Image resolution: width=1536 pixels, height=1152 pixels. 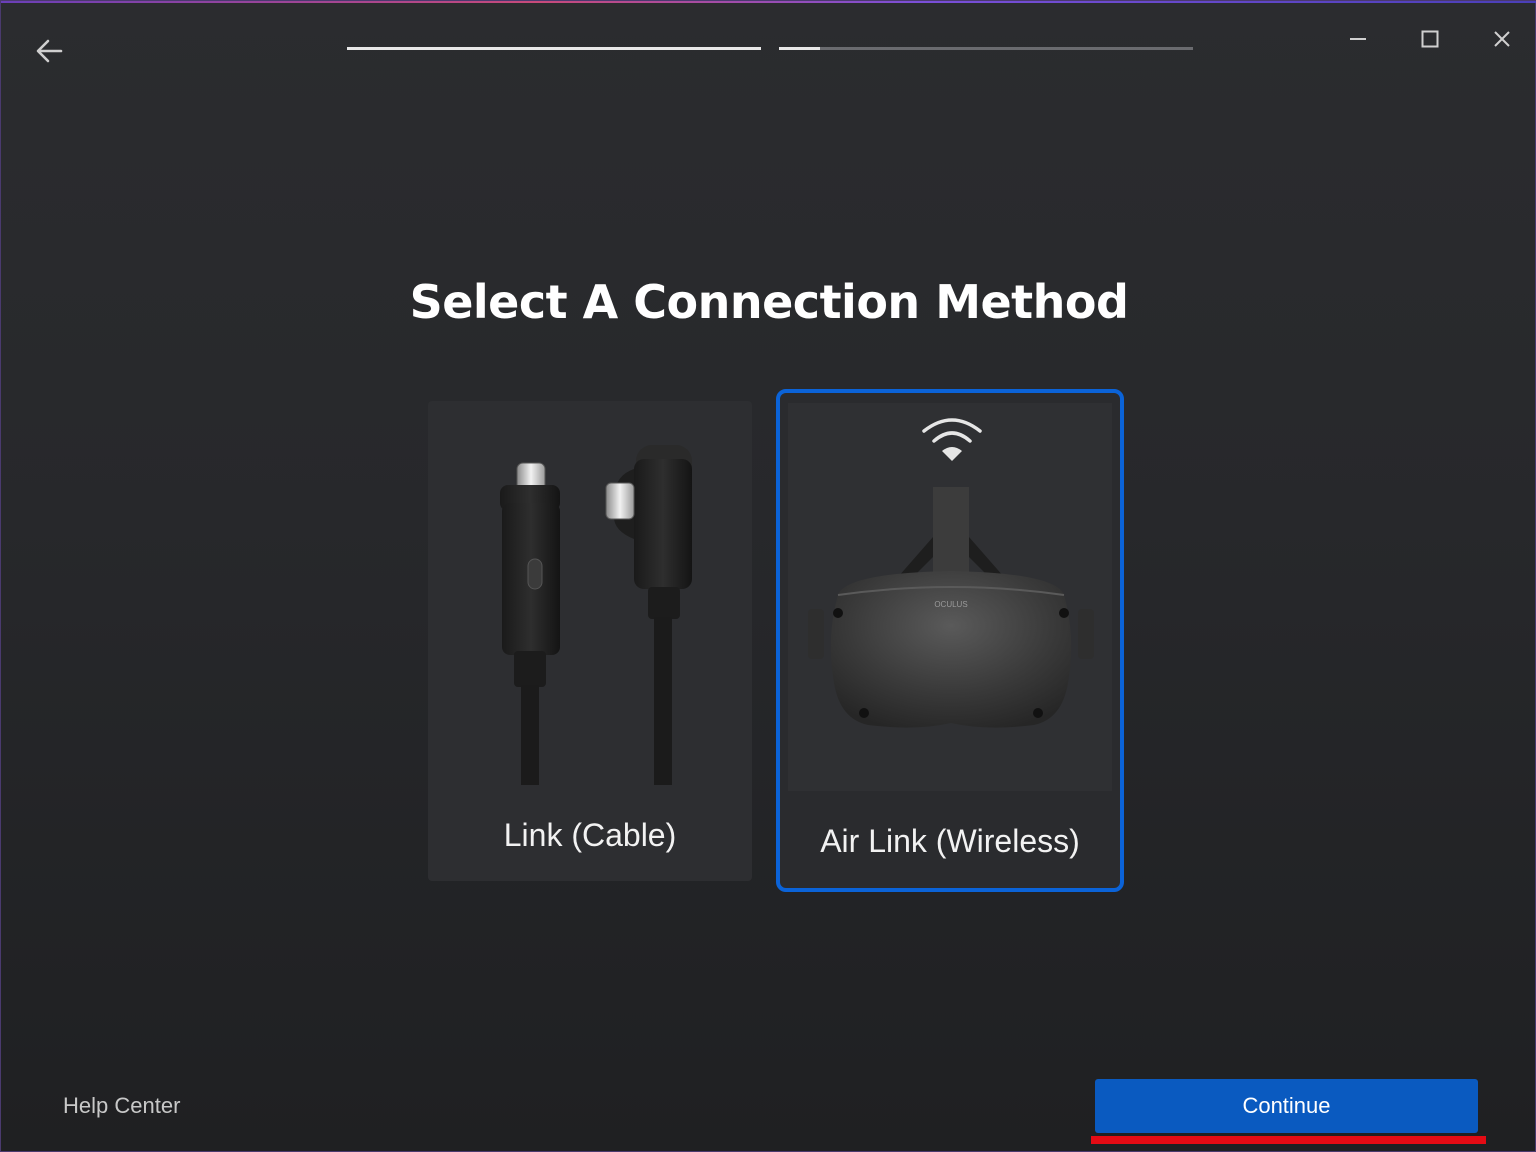 I want to click on option-label: Link (Cable), so click(x=590, y=835).